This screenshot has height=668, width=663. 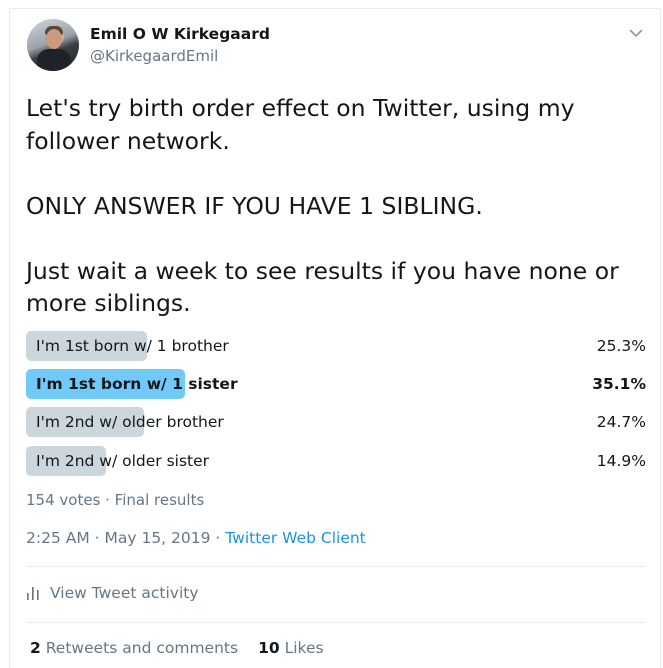 I want to click on avatar-shirt, so click(x=54, y=60).